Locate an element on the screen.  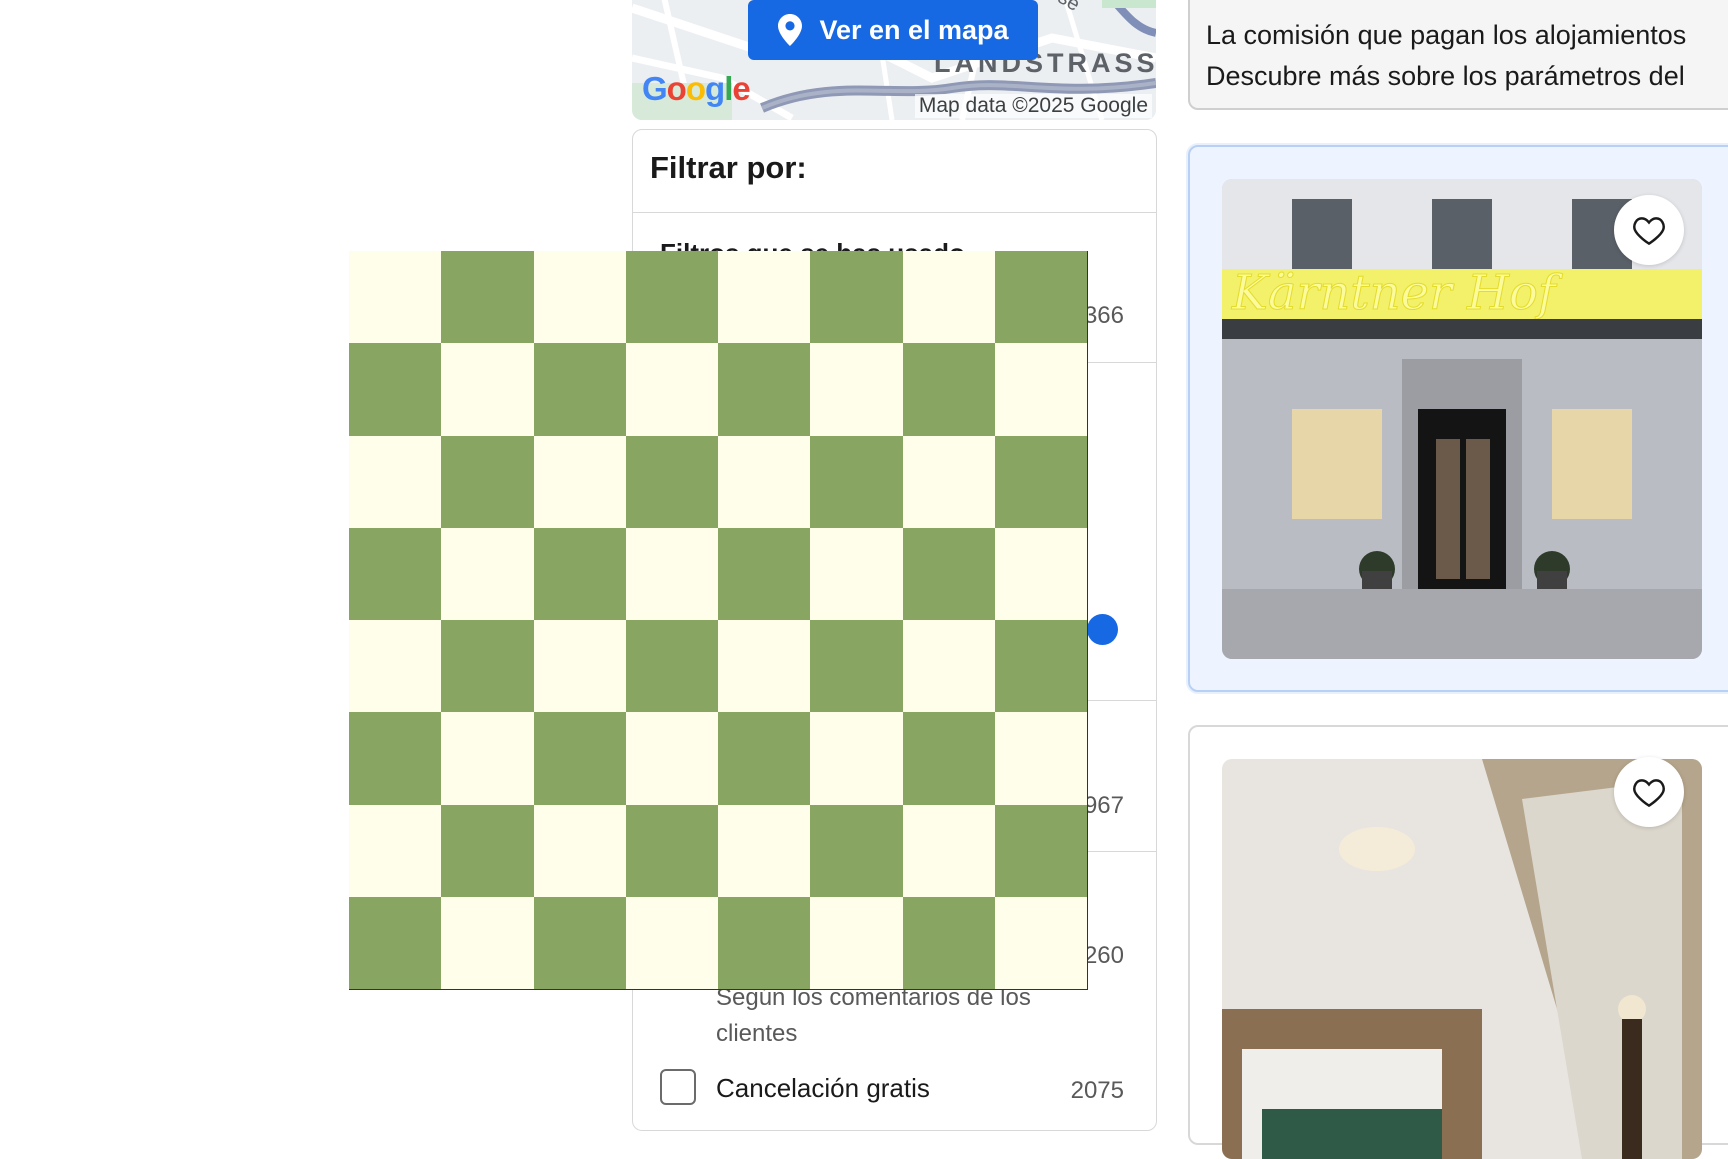
hotel-card: Kärntner Hof is located at coordinates (1458, 418).